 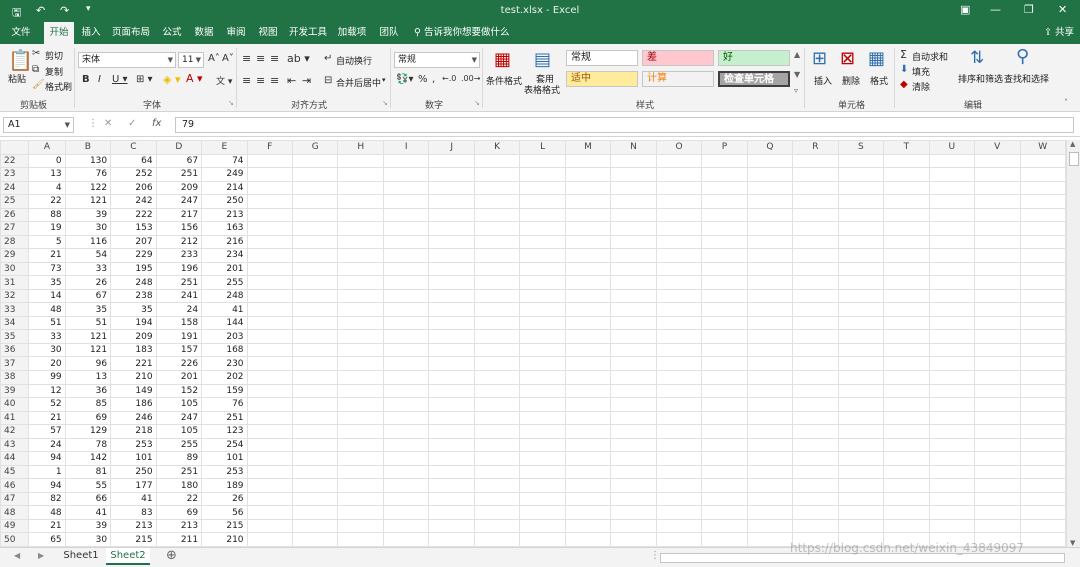 I want to click on cell-u29, so click(x=952, y=255).